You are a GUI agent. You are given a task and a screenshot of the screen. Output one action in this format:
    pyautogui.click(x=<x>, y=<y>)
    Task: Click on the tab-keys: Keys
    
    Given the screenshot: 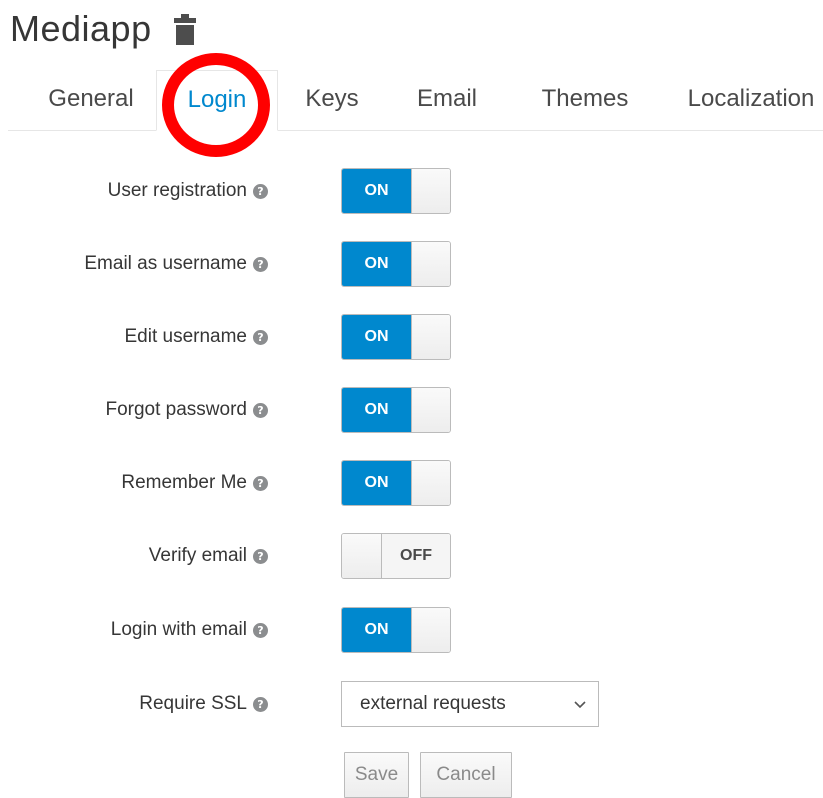 What is the action you would take?
    pyautogui.click(x=332, y=100)
    